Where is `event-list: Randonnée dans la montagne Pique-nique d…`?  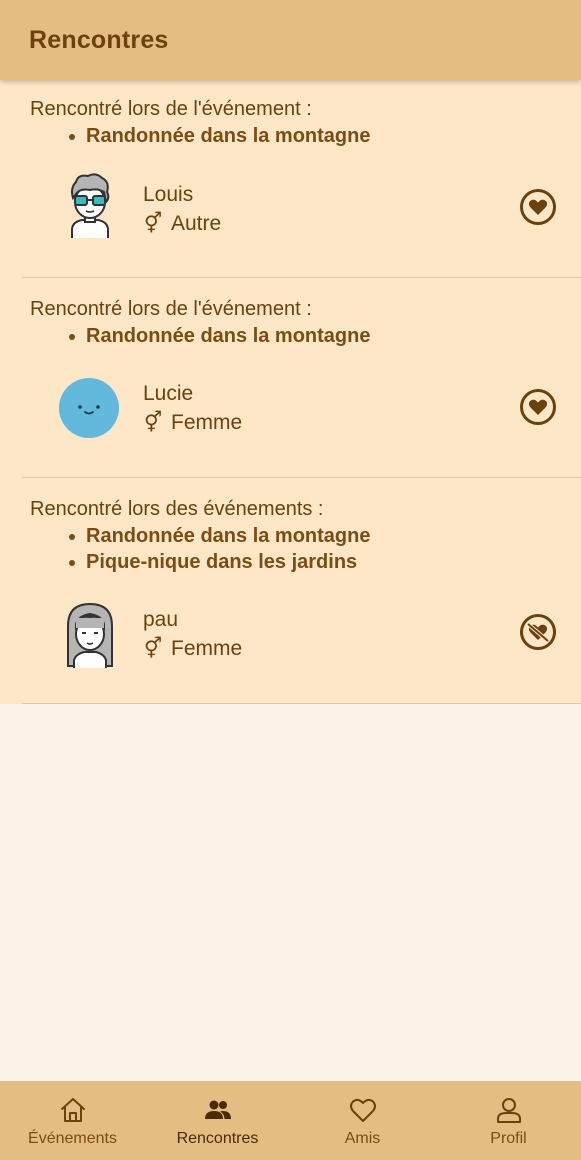 event-list: Randonnée dans la montagne Pique-nique d… is located at coordinates (219, 549).